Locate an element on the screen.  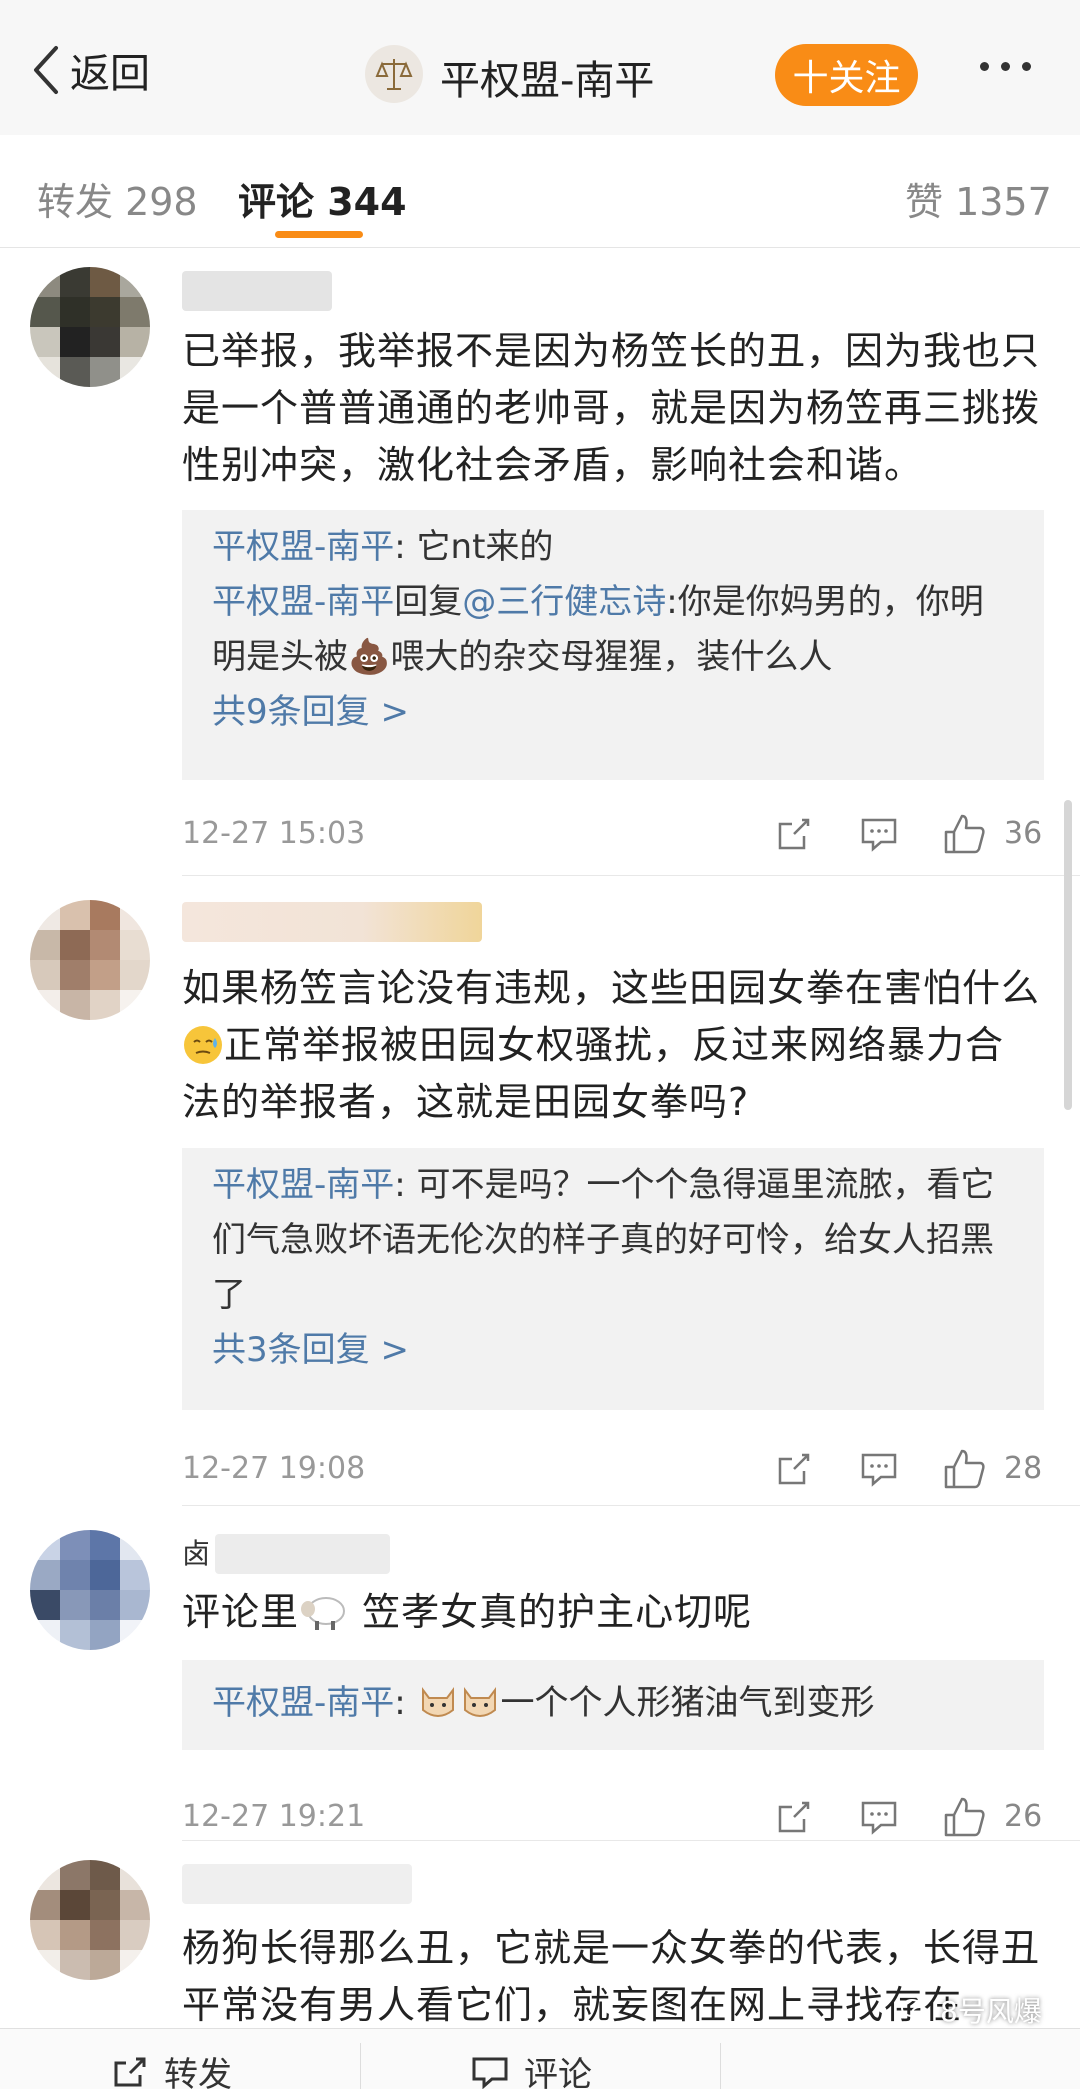
repost-icon is located at coordinates (130, 2071).